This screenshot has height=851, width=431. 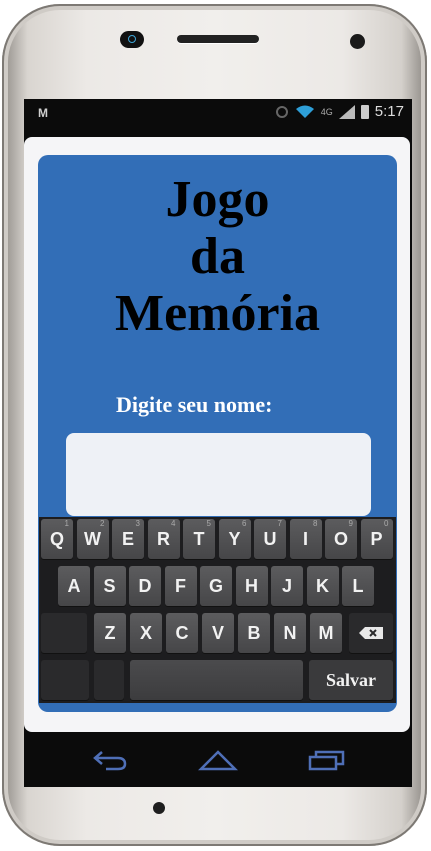 What do you see at coordinates (389, 111) in the screenshot?
I see `clock: 5:17` at bounding box center [389, 111].